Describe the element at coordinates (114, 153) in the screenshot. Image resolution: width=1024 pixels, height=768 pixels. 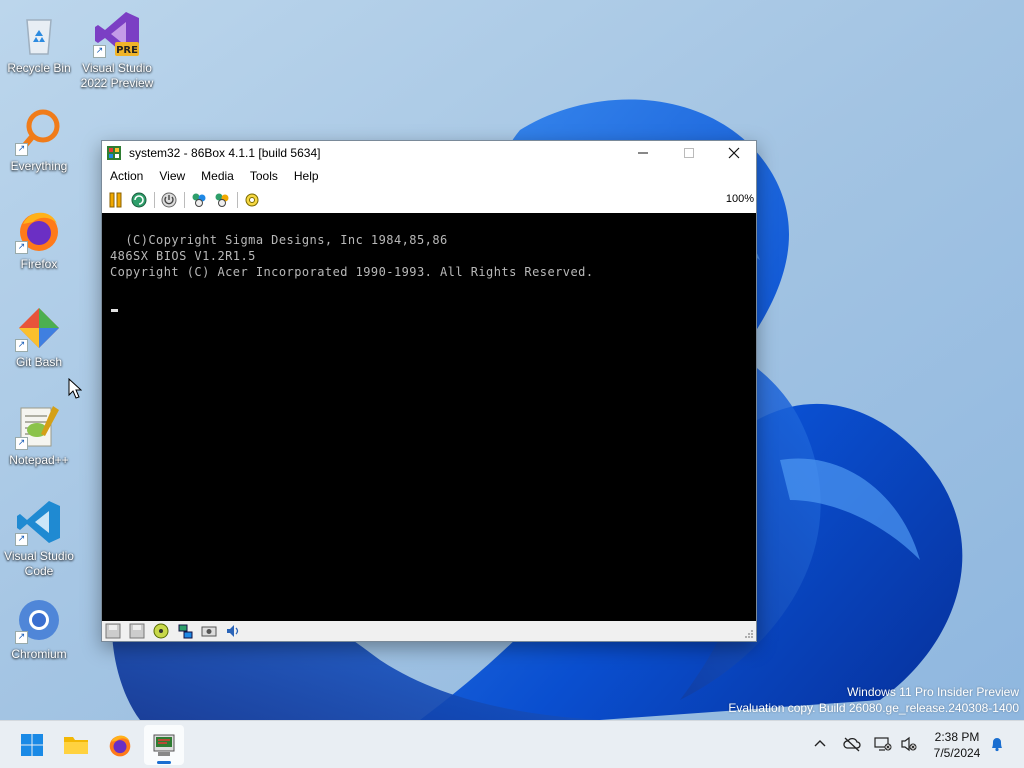
I see `86box-app-icon` at that location.